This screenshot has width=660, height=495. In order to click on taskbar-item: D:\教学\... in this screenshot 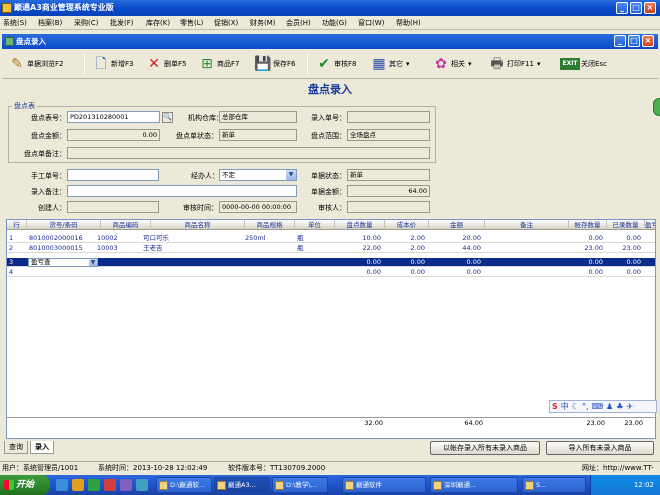, I will do `click(300, 485)`.